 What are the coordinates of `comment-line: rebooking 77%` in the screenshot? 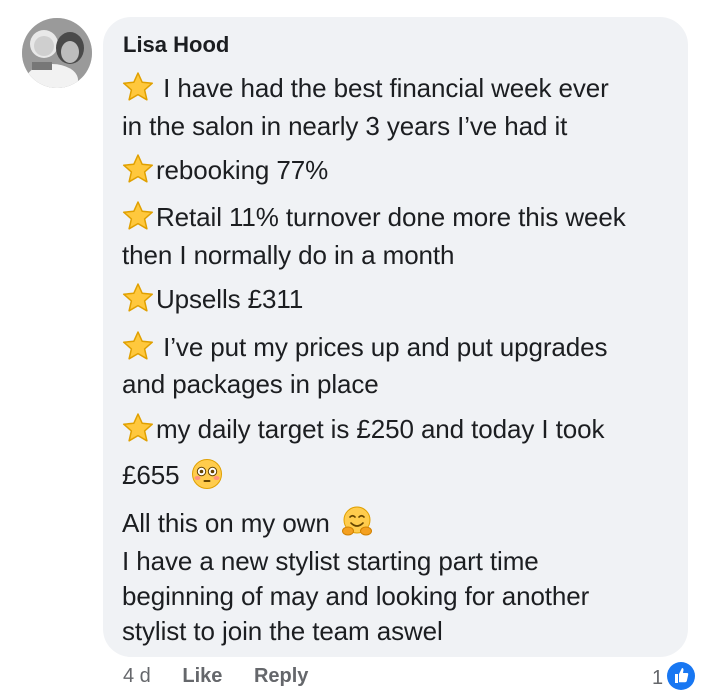 It's located at (225, 170).